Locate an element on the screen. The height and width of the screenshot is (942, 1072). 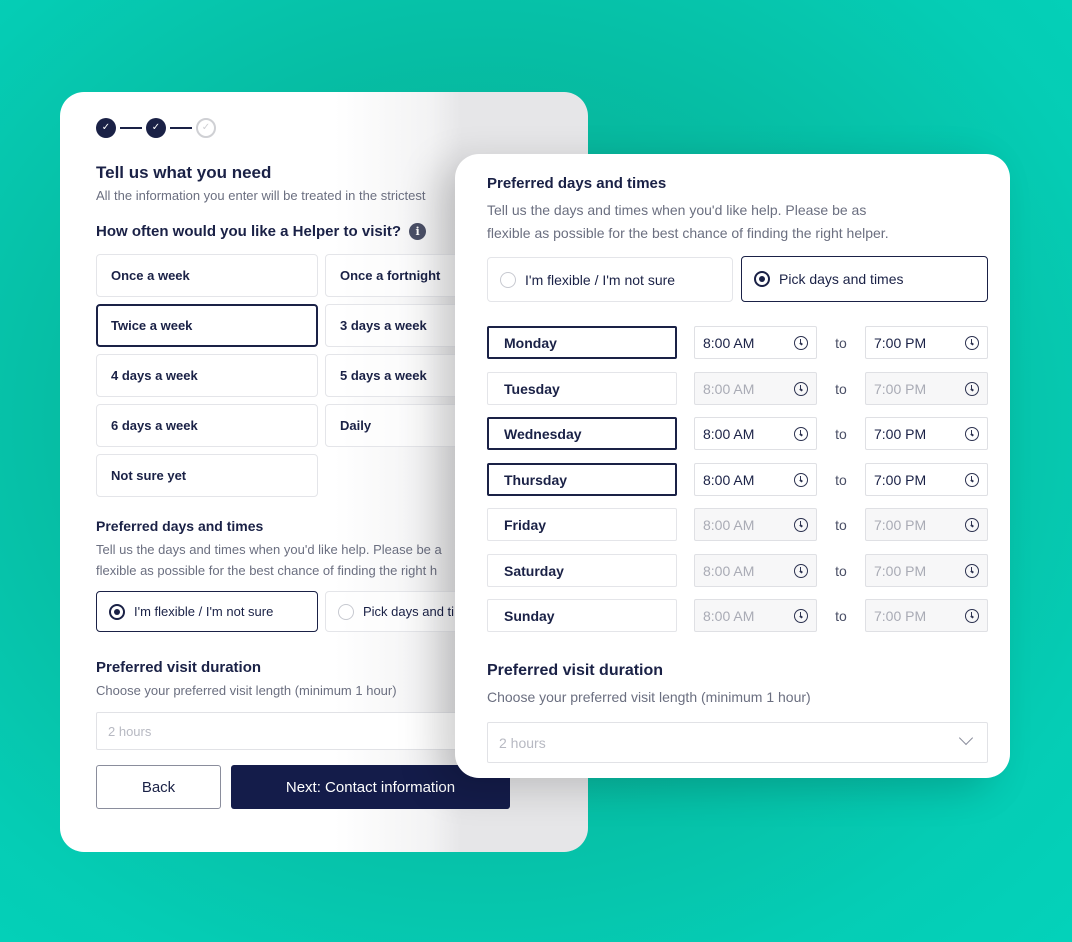
schedule-row-friday: Friday 8:00 AM to 7:00 PM is located at coordinates (737, 524).